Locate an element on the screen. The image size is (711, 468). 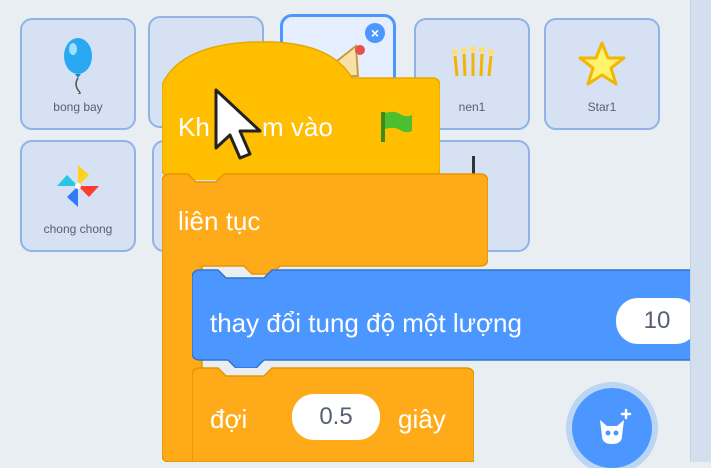
hat-block-label-part: Kh is located at coordinates (194, 127).